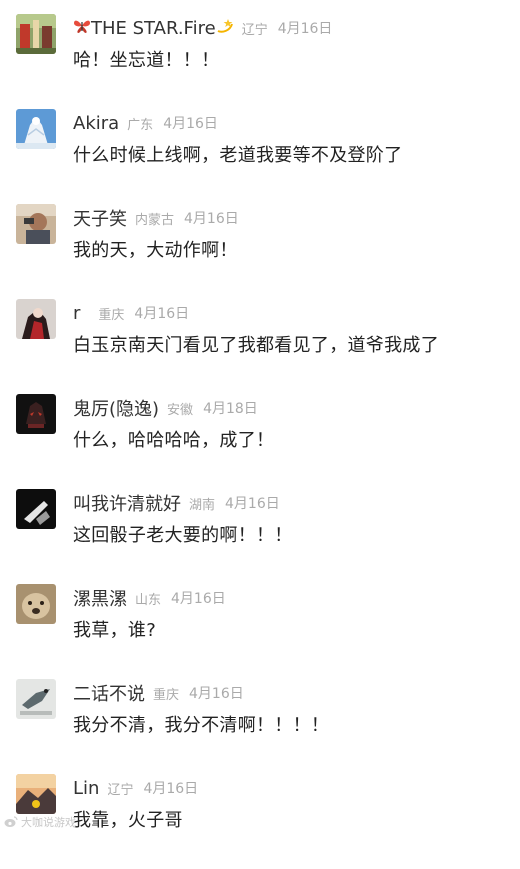 Image resolution: width=520 pixels, height=869 pixels. What do you see at coordinates (11, 822) in the screenshot?
I see `weibo-icon` at bounding box center [11, 822].